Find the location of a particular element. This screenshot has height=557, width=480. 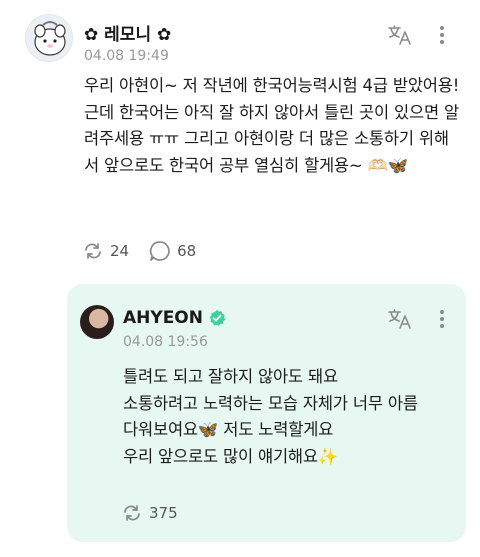

reply-timestamp: 04.08 19:56 is located at coordinates (165, 342).